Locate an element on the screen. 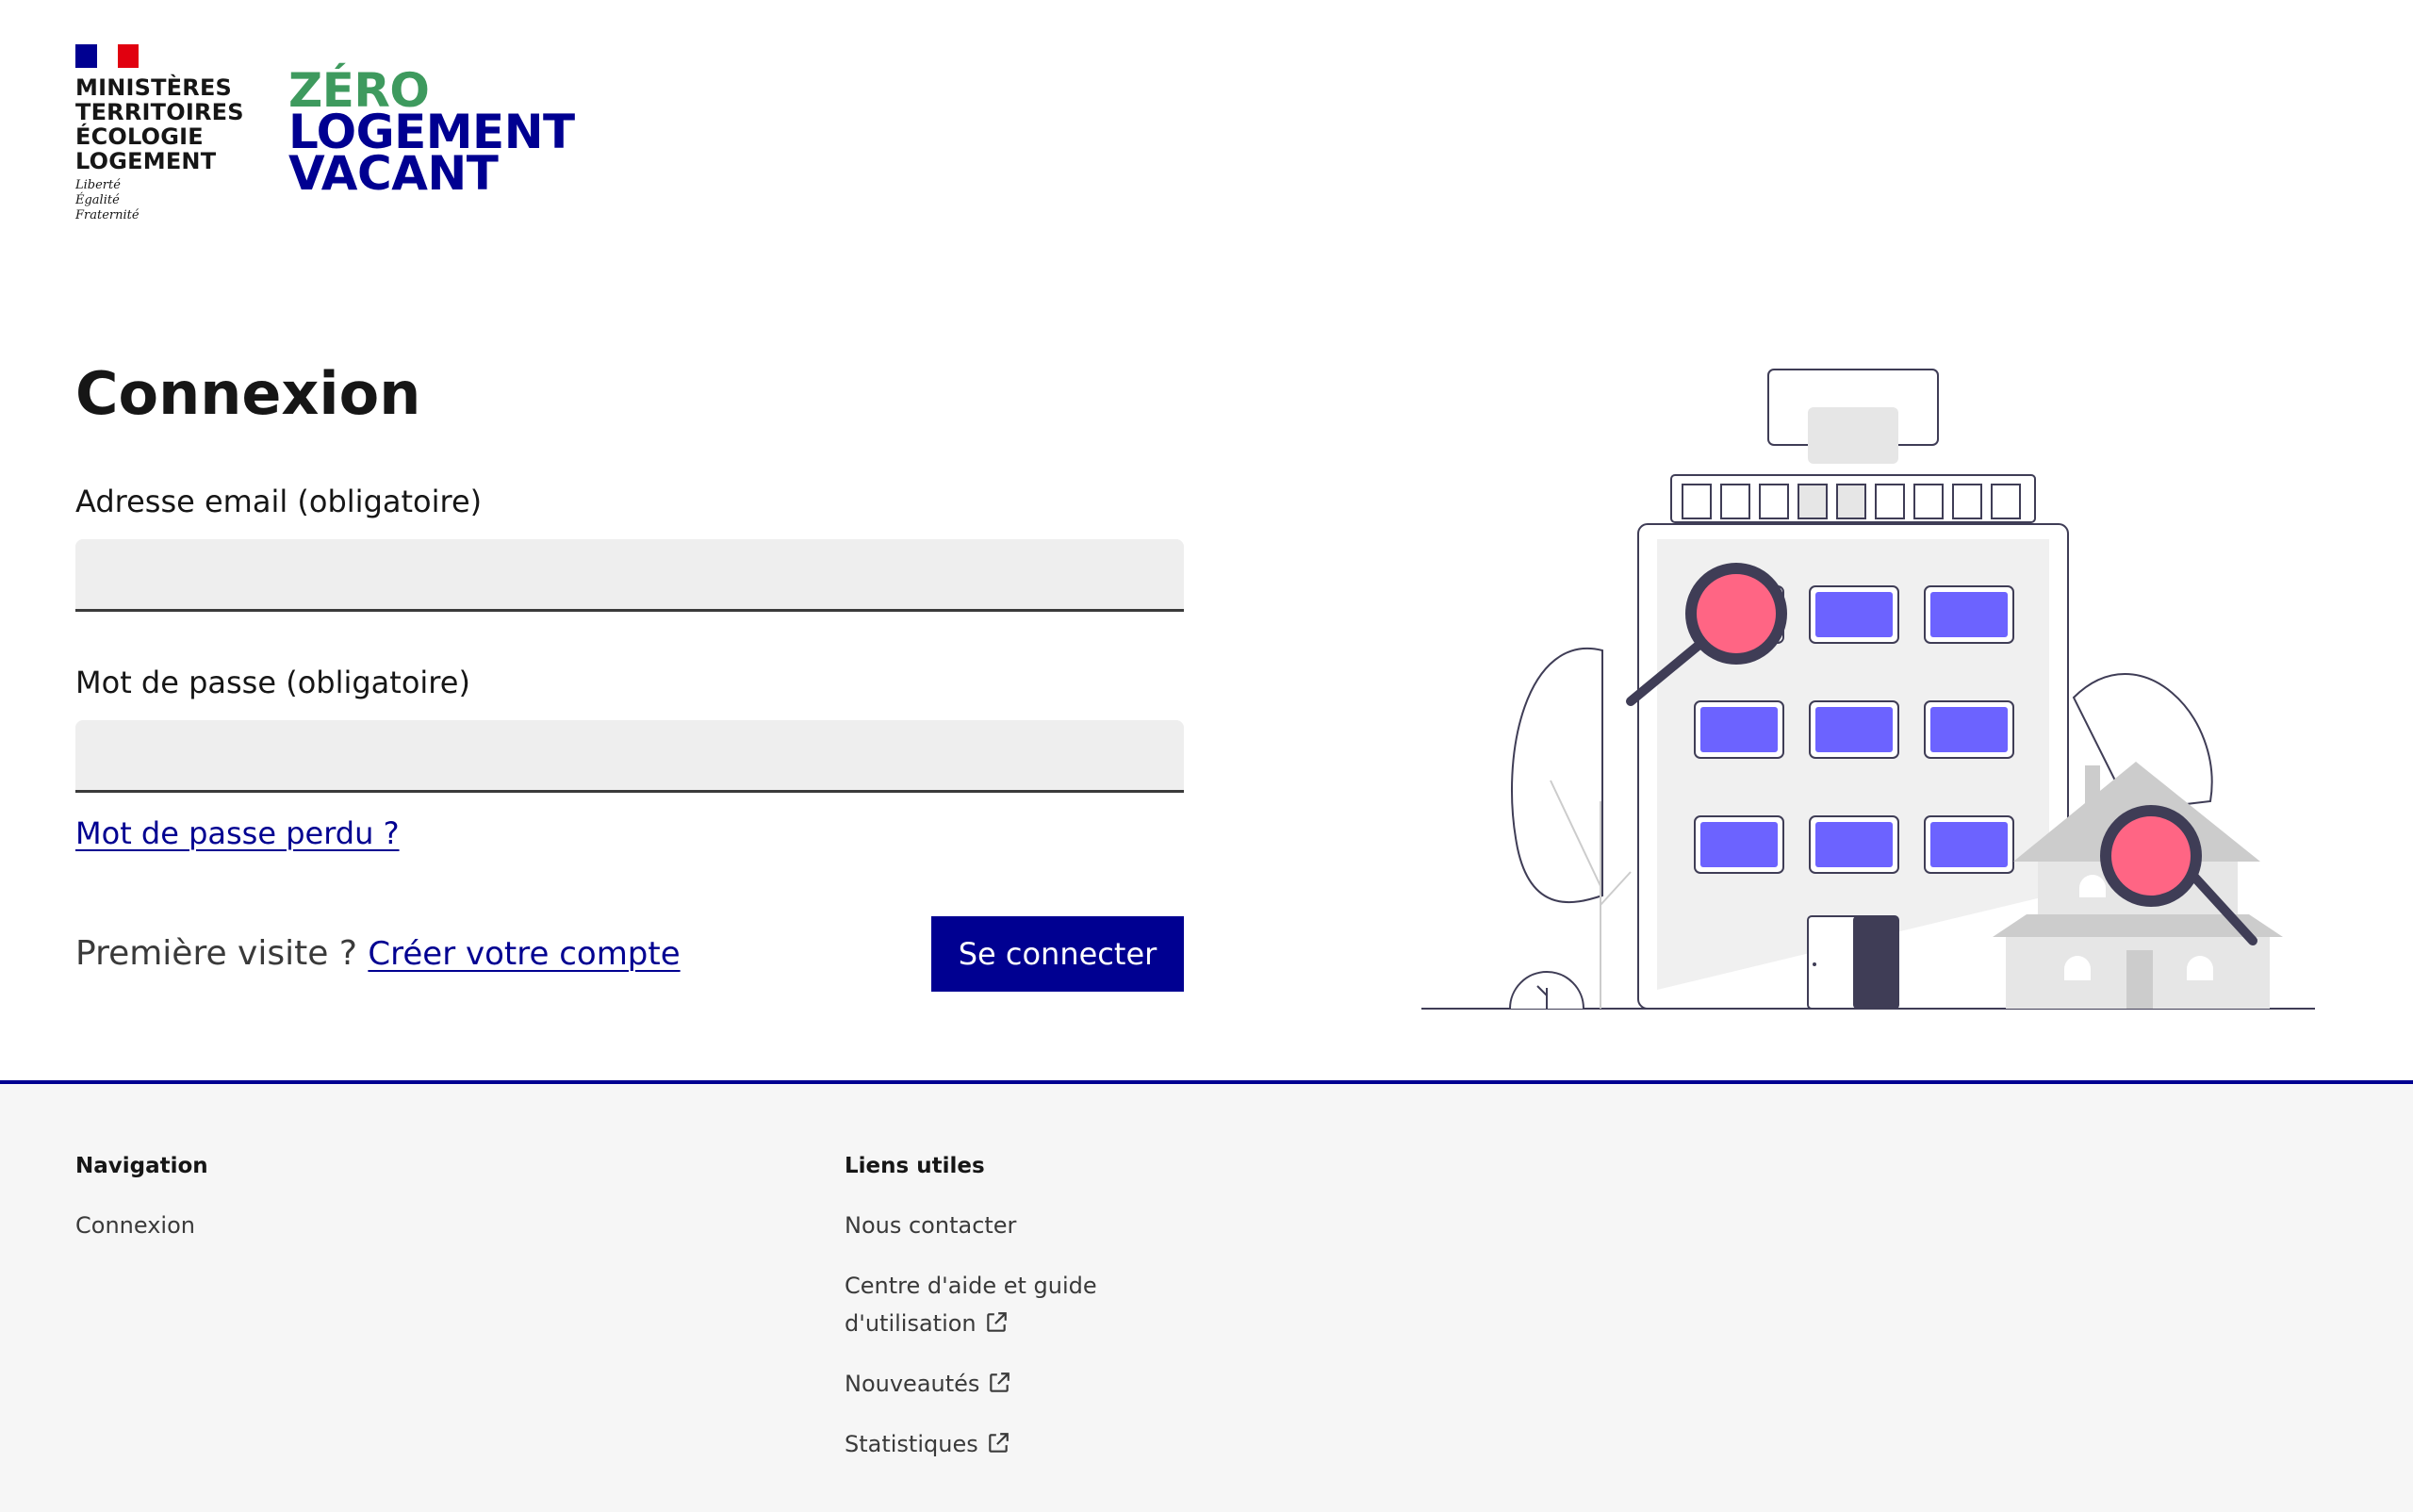 This screenshot has height=1512, width=2413. footer-useful-heading: Liens utiles is located at coordinates (915, 1166).